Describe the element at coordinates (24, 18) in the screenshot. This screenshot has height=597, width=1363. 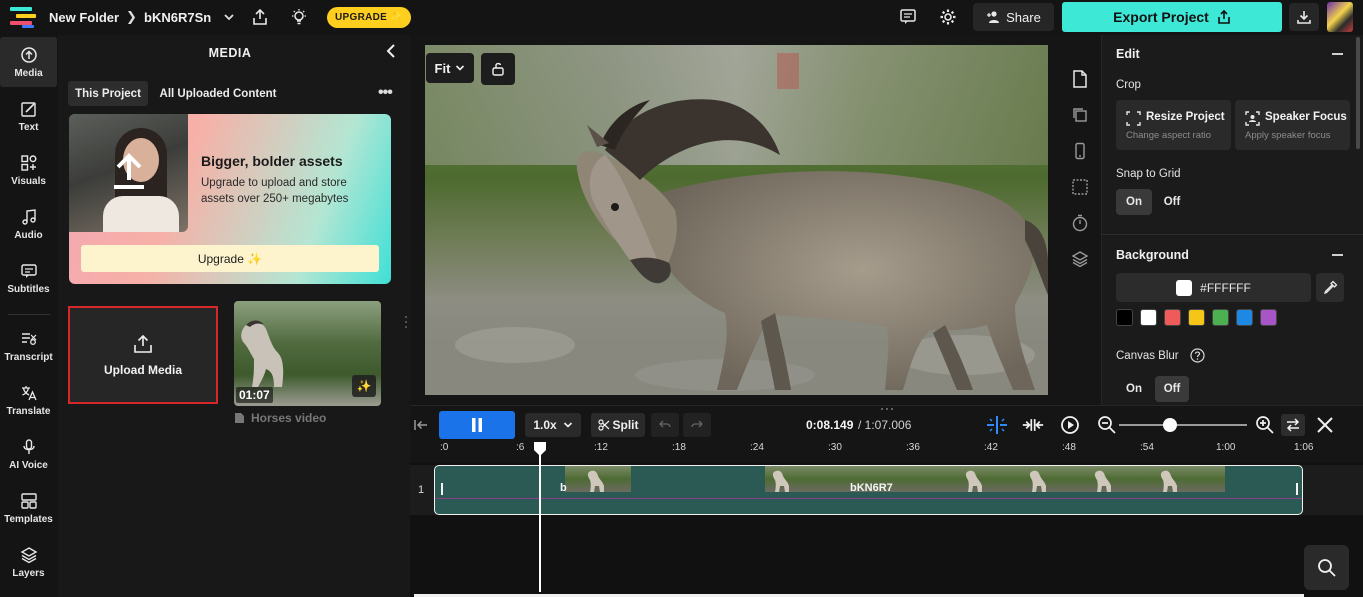
I see `app-logo-icon` at that location.